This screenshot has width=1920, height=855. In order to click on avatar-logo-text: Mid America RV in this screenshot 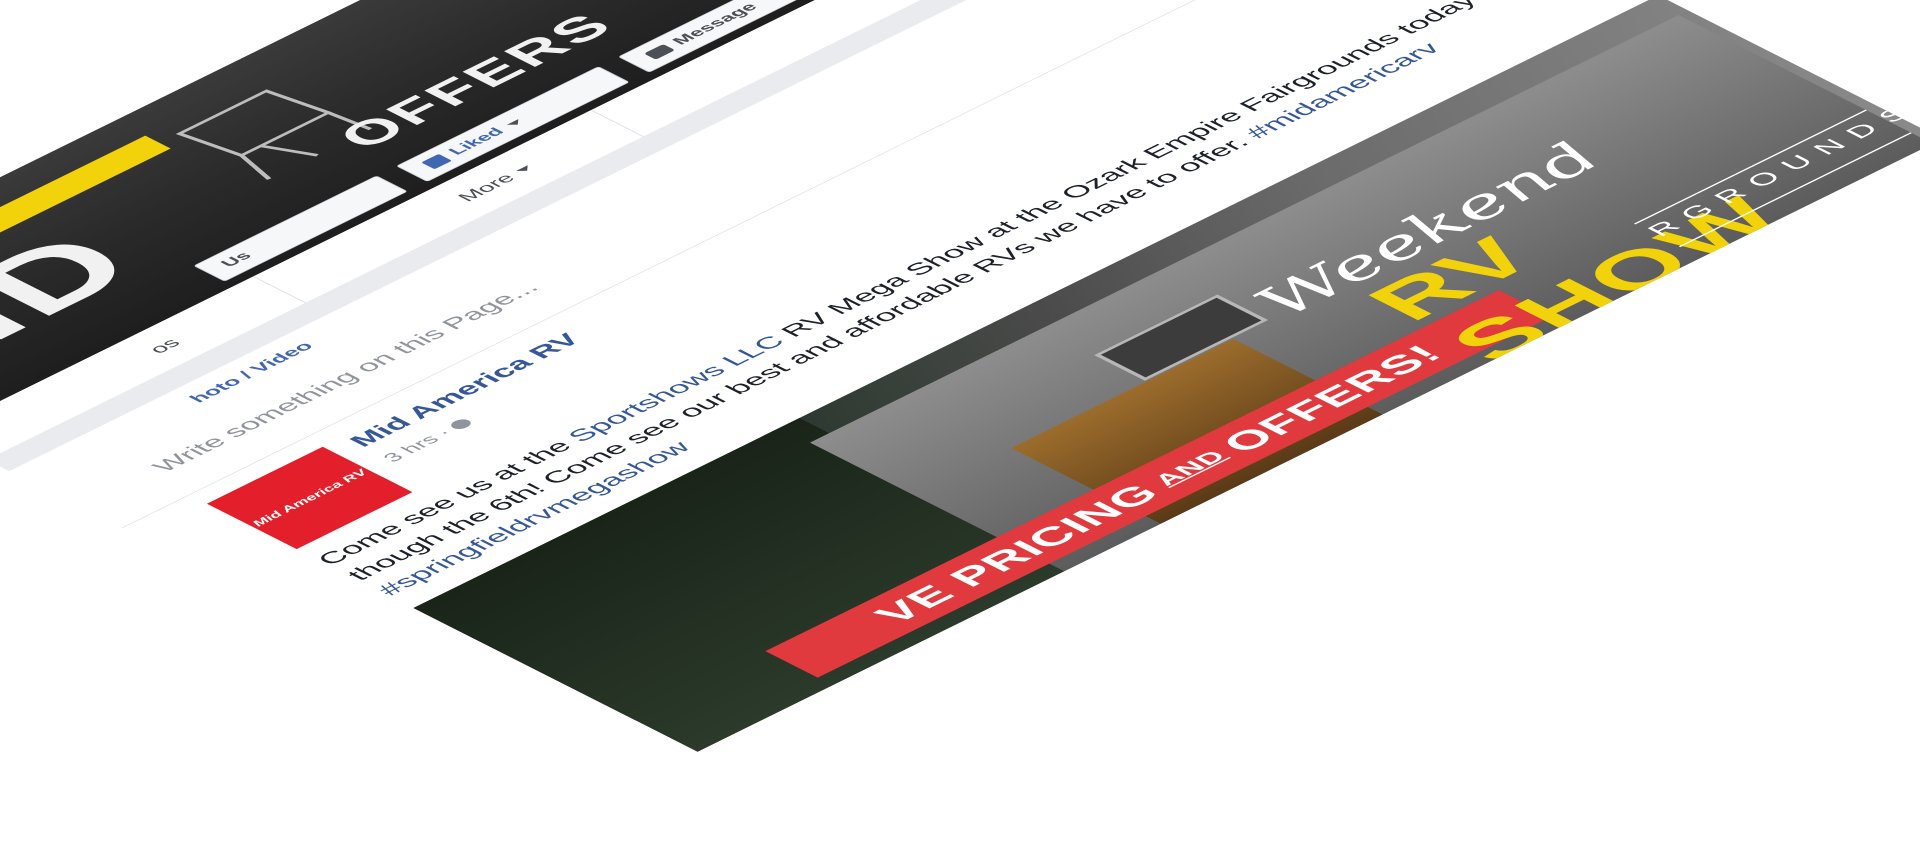, I will do `click(309, 498)`.